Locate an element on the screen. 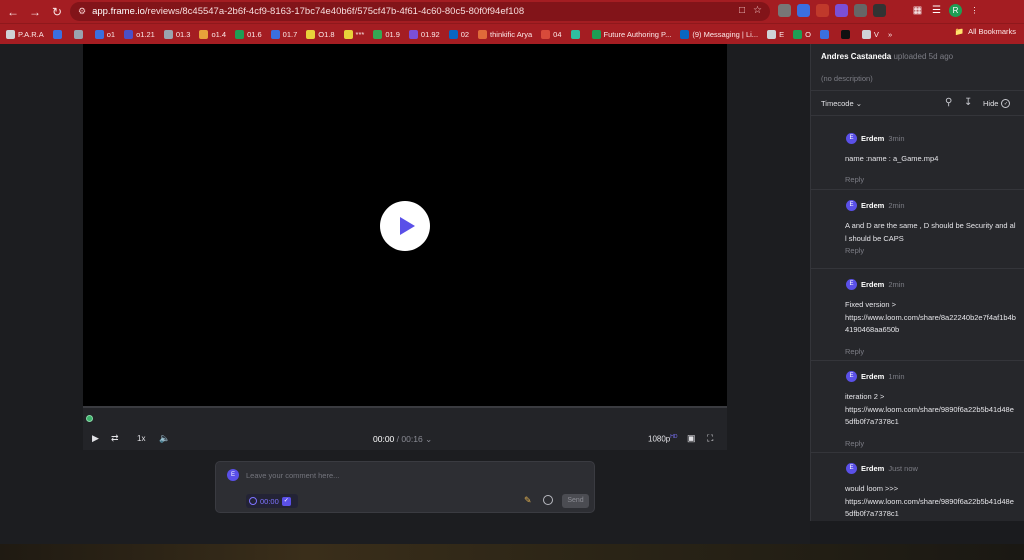  bookmark-item: O1.8 is located at coordinates (320, 34).